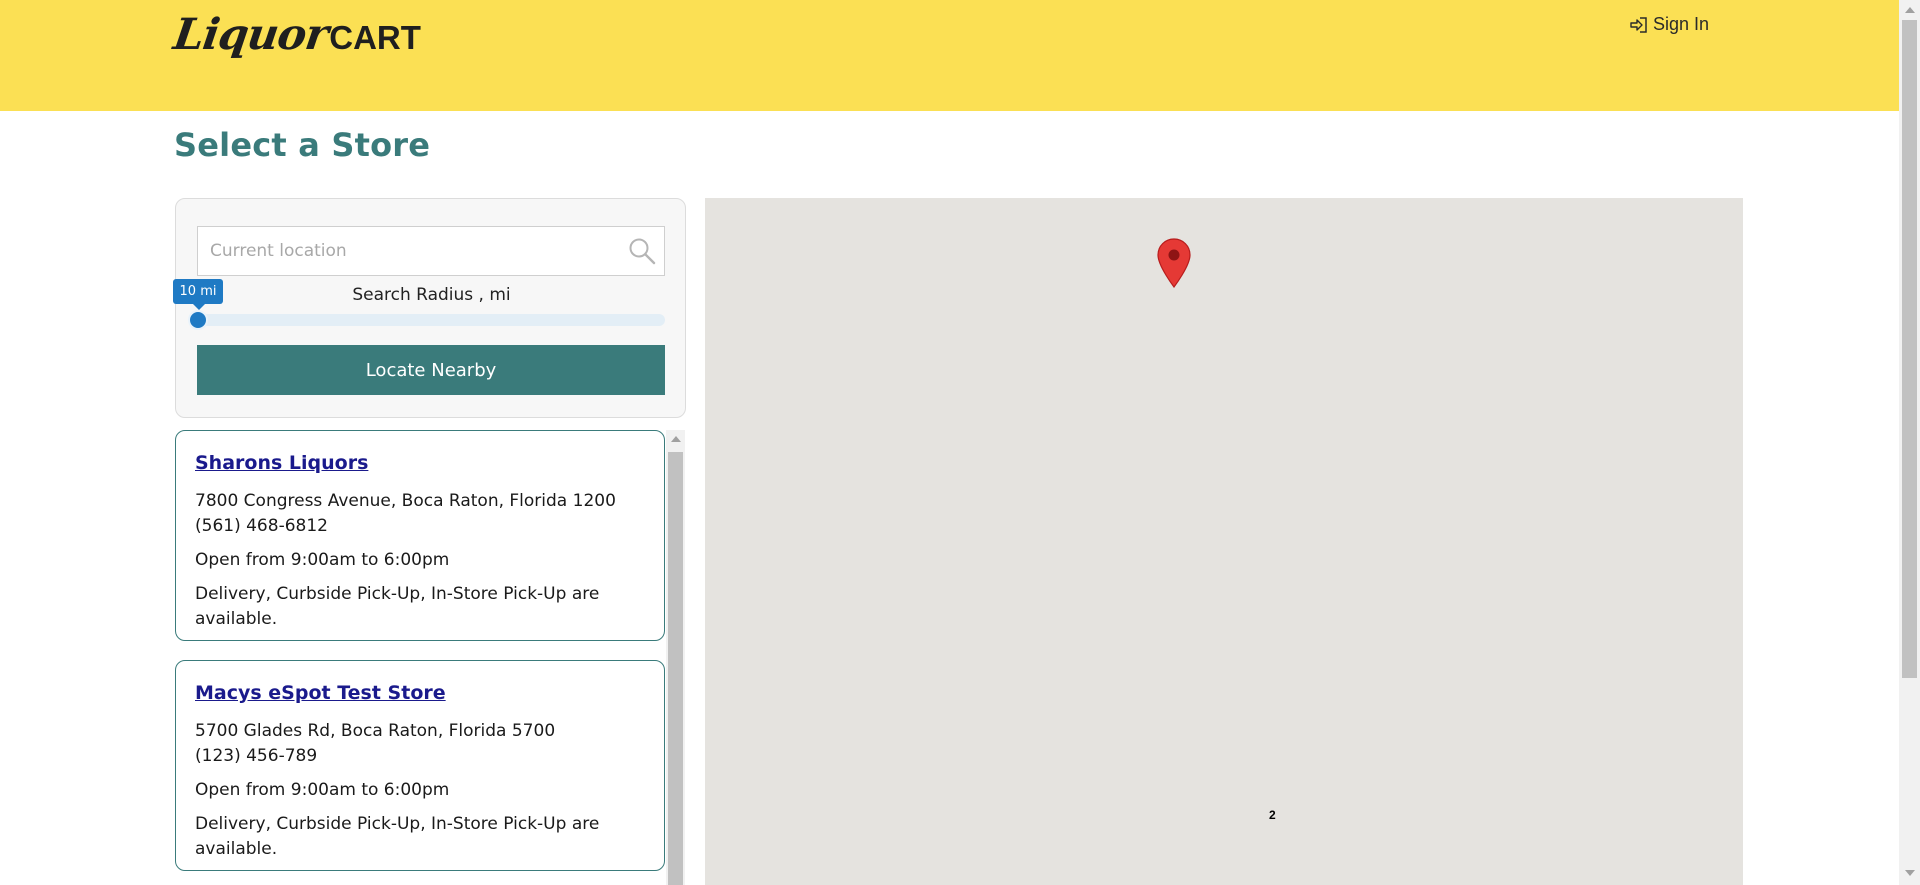 The width and height of the screenshot is (1920, 885). What do you see at coordinates (302, 145) in the screenshot?
I see `page-title: Select a Store` at bounding box center [302, 145].